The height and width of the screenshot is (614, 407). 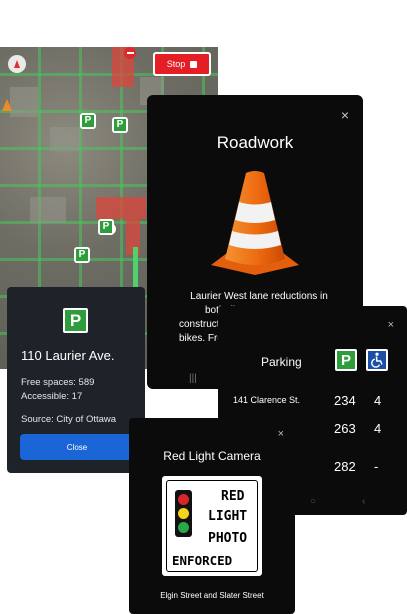 I want to click on description-line: Laurier West lane reductions in, so click(x=259, y=296).